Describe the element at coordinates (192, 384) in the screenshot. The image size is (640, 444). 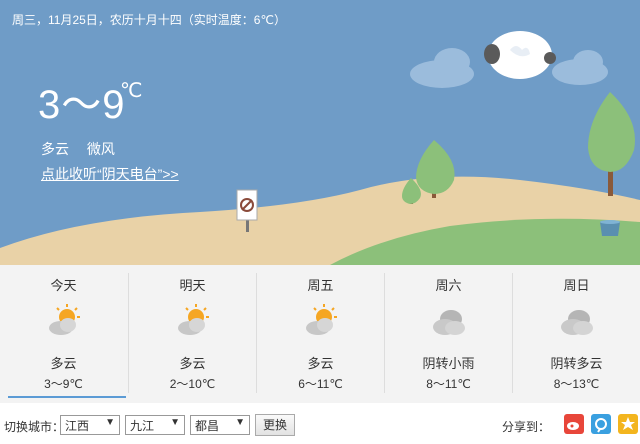
I see `day-temperature-range: 2～10℃` at that location.